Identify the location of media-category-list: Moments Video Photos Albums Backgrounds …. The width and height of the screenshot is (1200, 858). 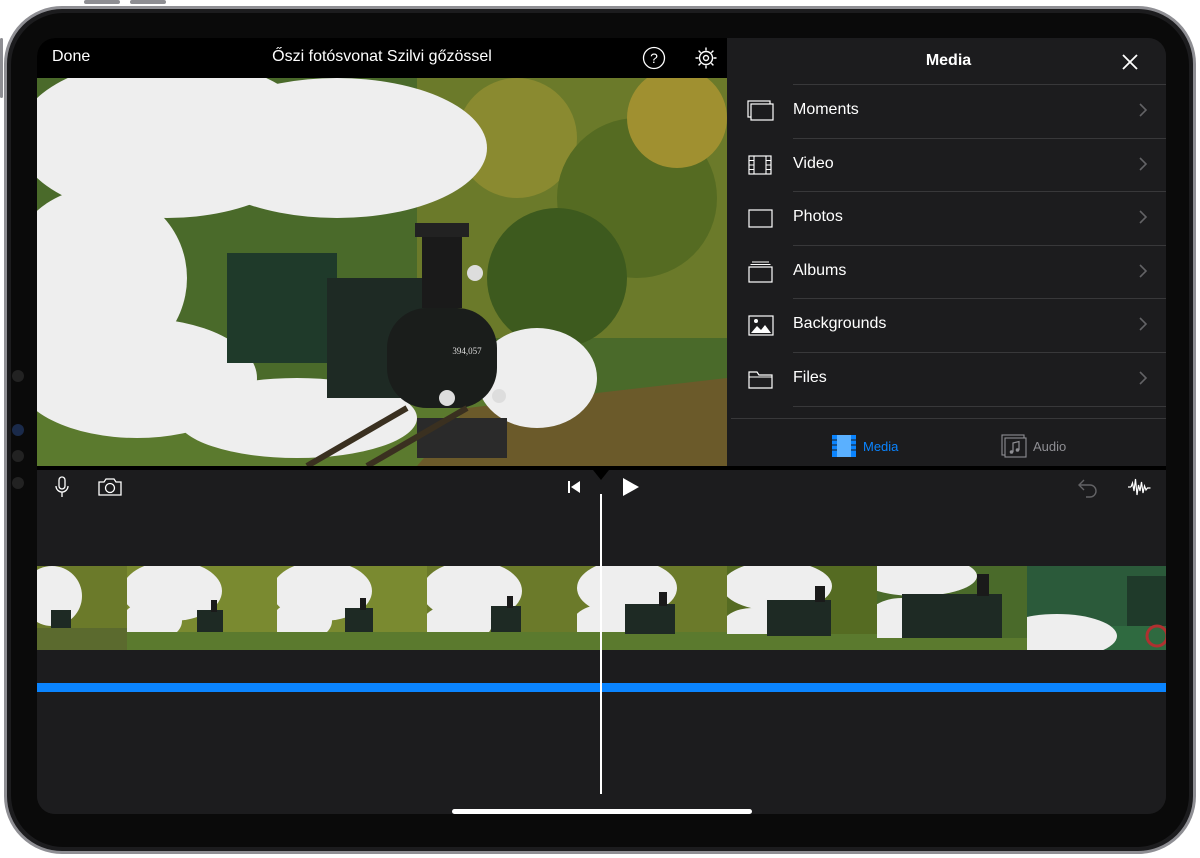
(948, 245).